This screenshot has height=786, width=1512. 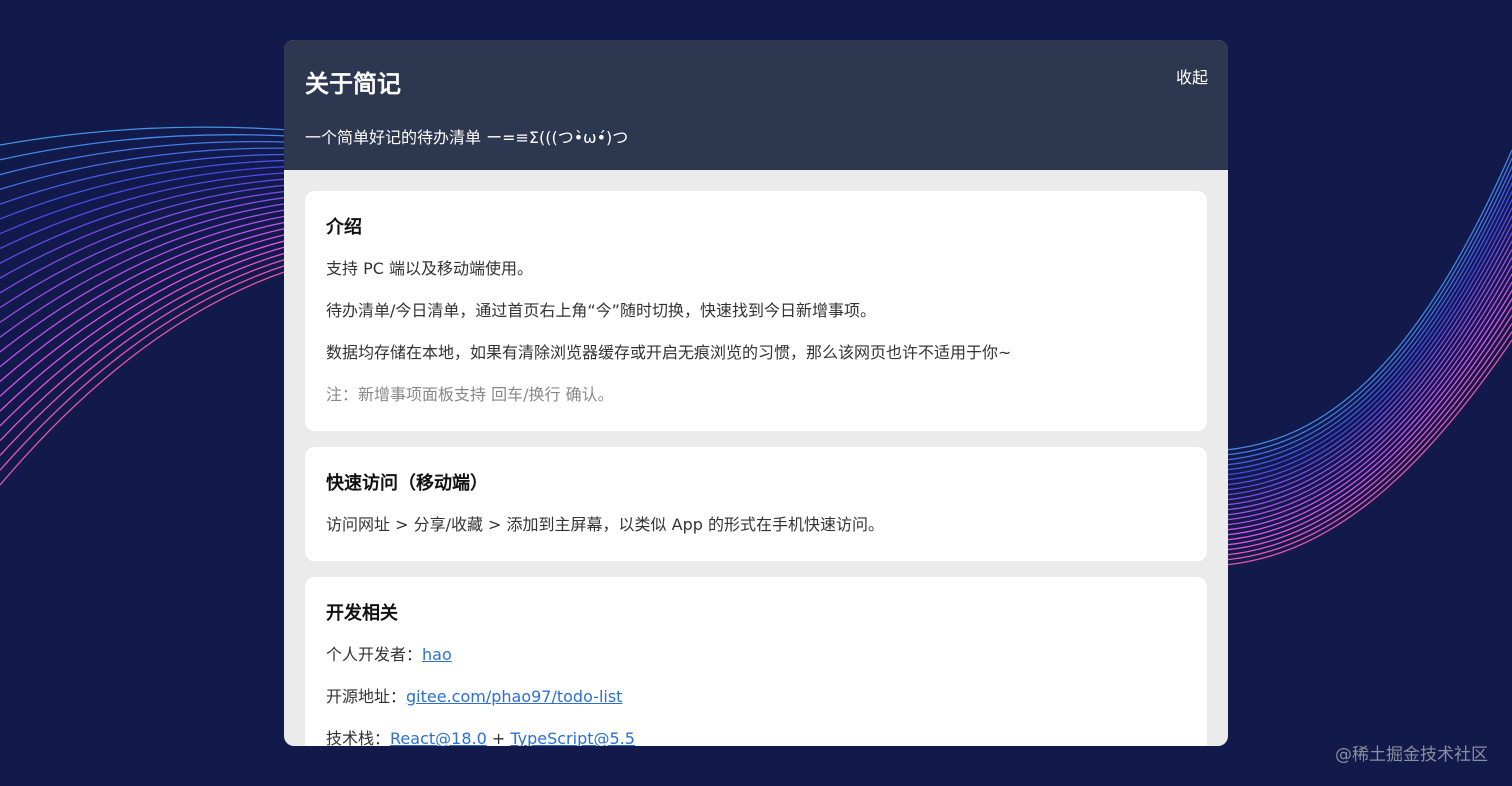 I want to click on intro-note: 注：新增事项面板支持 回车/换行 确认。, so click(x=470, y=394).